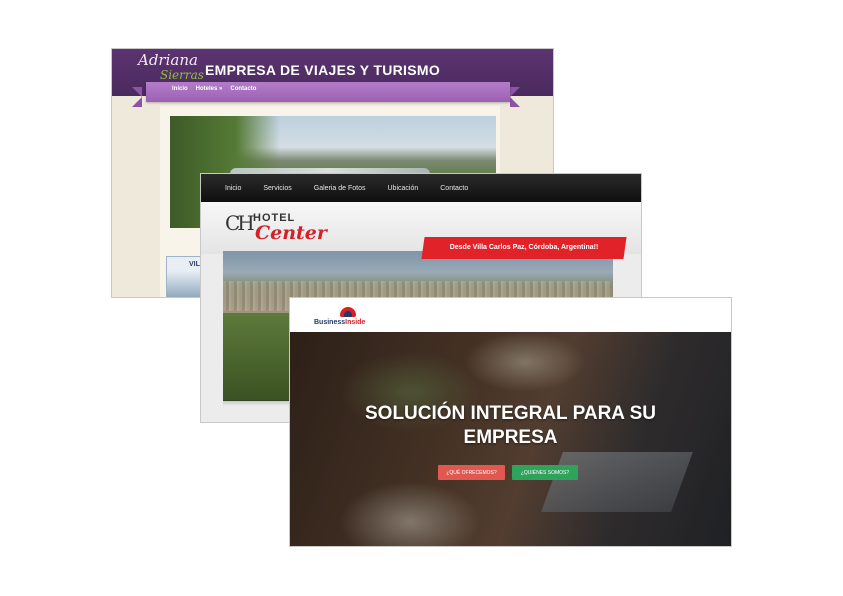  Describe the element at coordinates (454, 188) in the screenshot. I see `hotel-nav-contacto: Contacto` at that location.